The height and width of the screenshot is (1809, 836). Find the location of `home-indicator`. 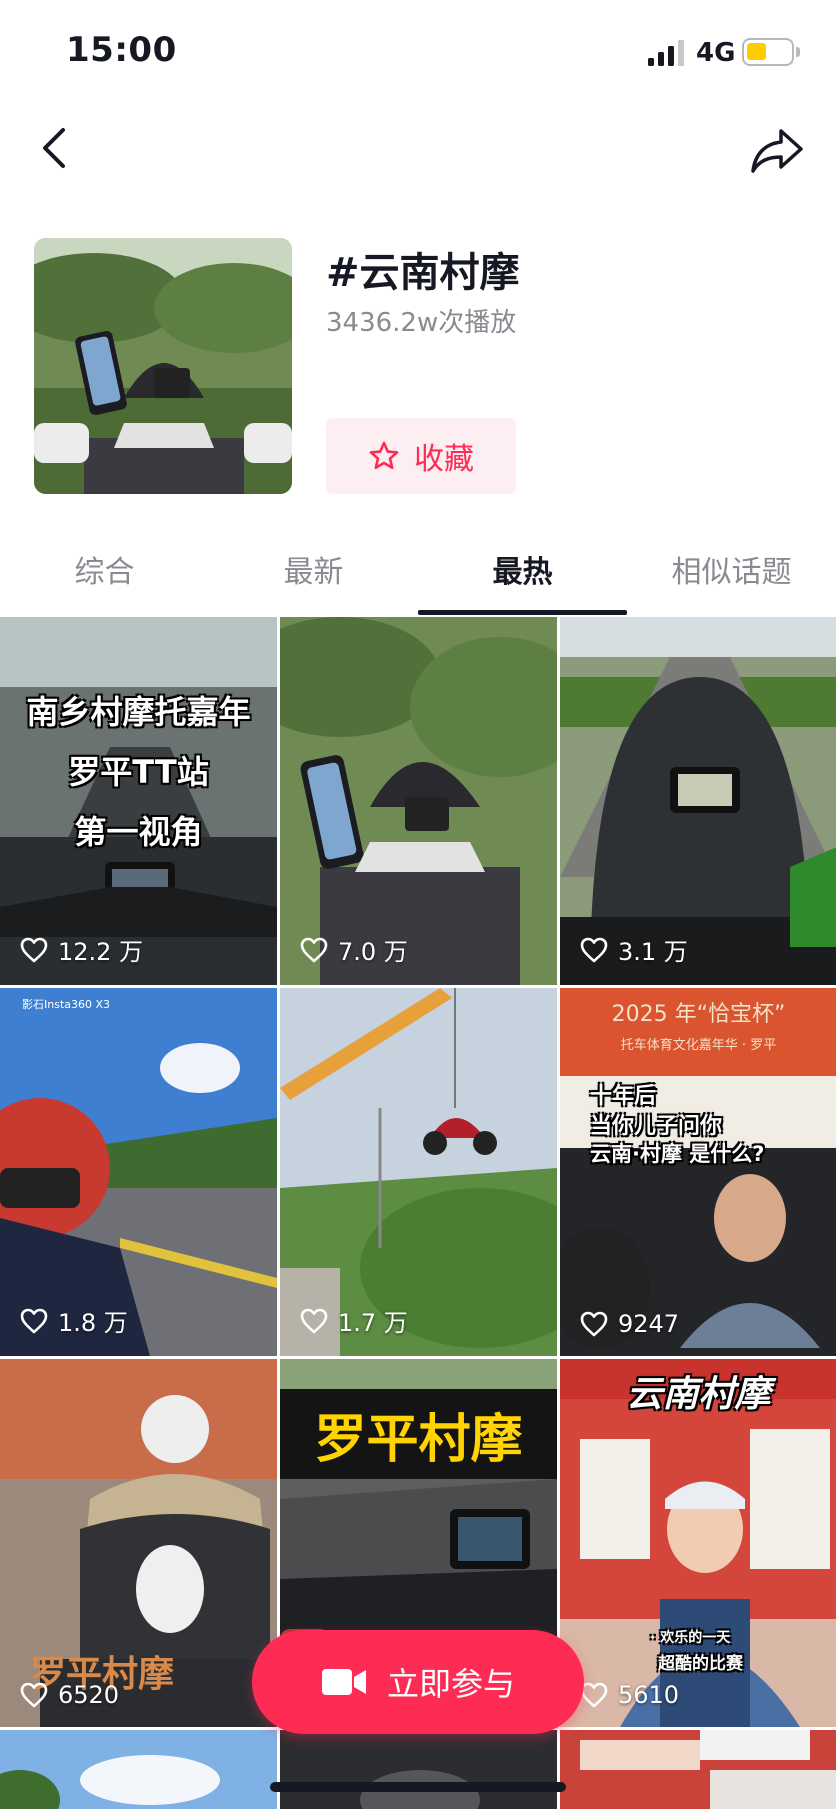

home-indicator is located at coordinates (418, 1787).